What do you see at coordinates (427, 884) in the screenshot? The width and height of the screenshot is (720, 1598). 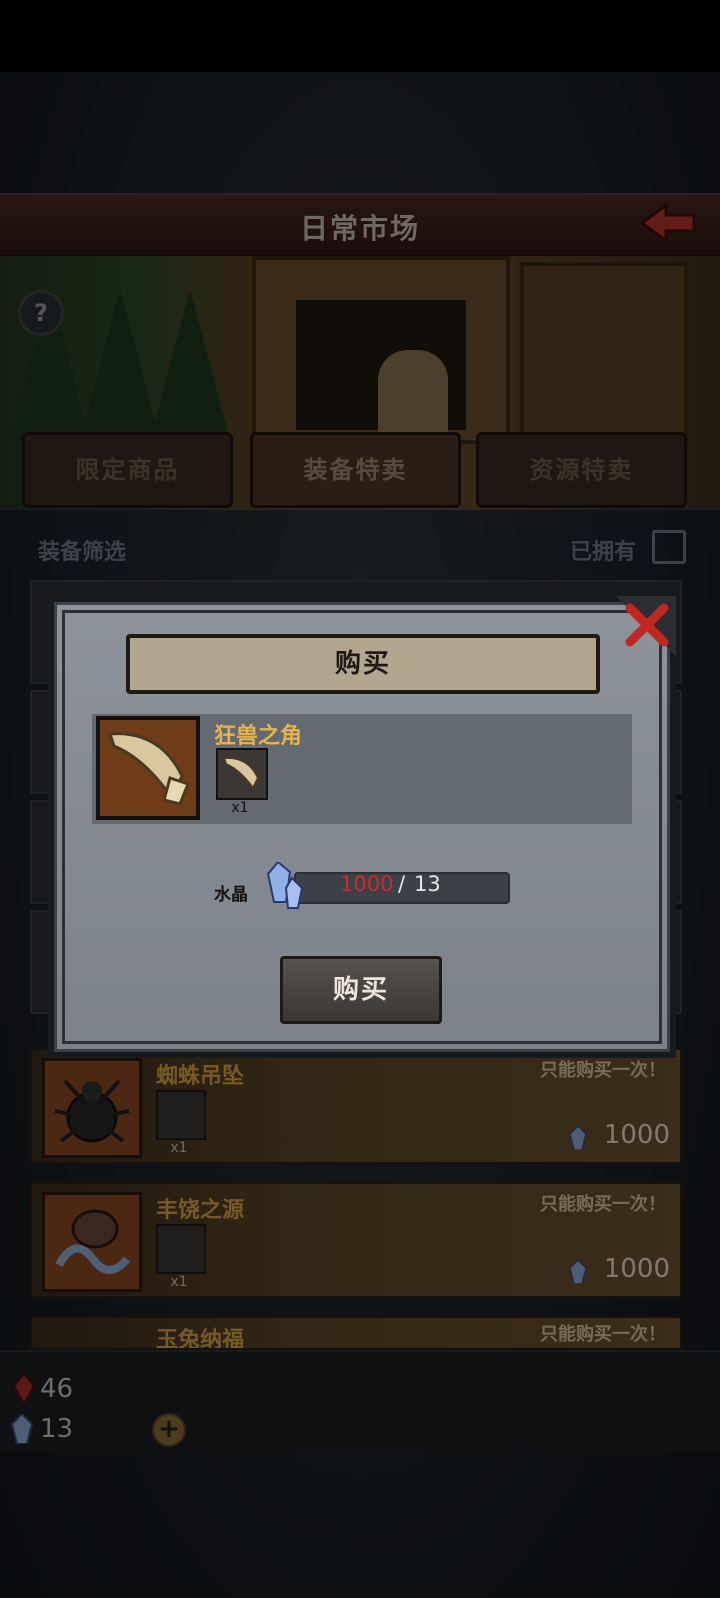 I see `cost-owned: 13` at bounding box center [427, 884].